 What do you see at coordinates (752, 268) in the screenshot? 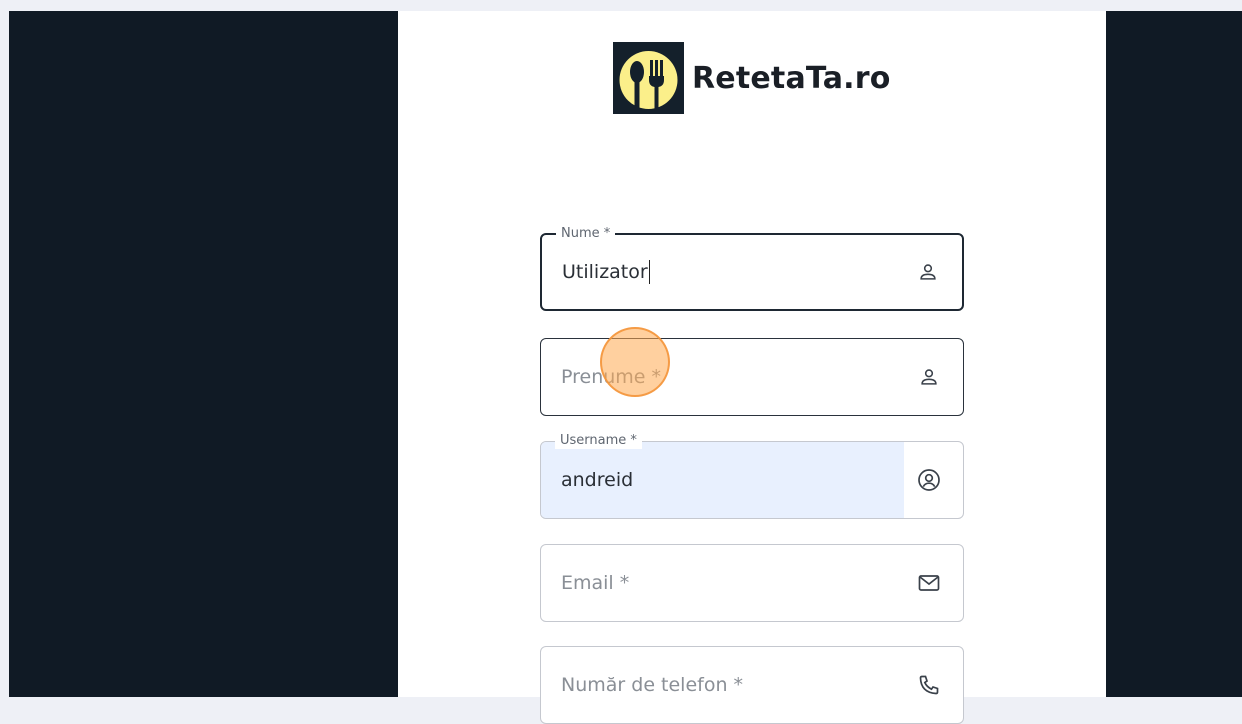
I see `first-name-field: Nume * Utilizator` at bounding box center [752, 268].